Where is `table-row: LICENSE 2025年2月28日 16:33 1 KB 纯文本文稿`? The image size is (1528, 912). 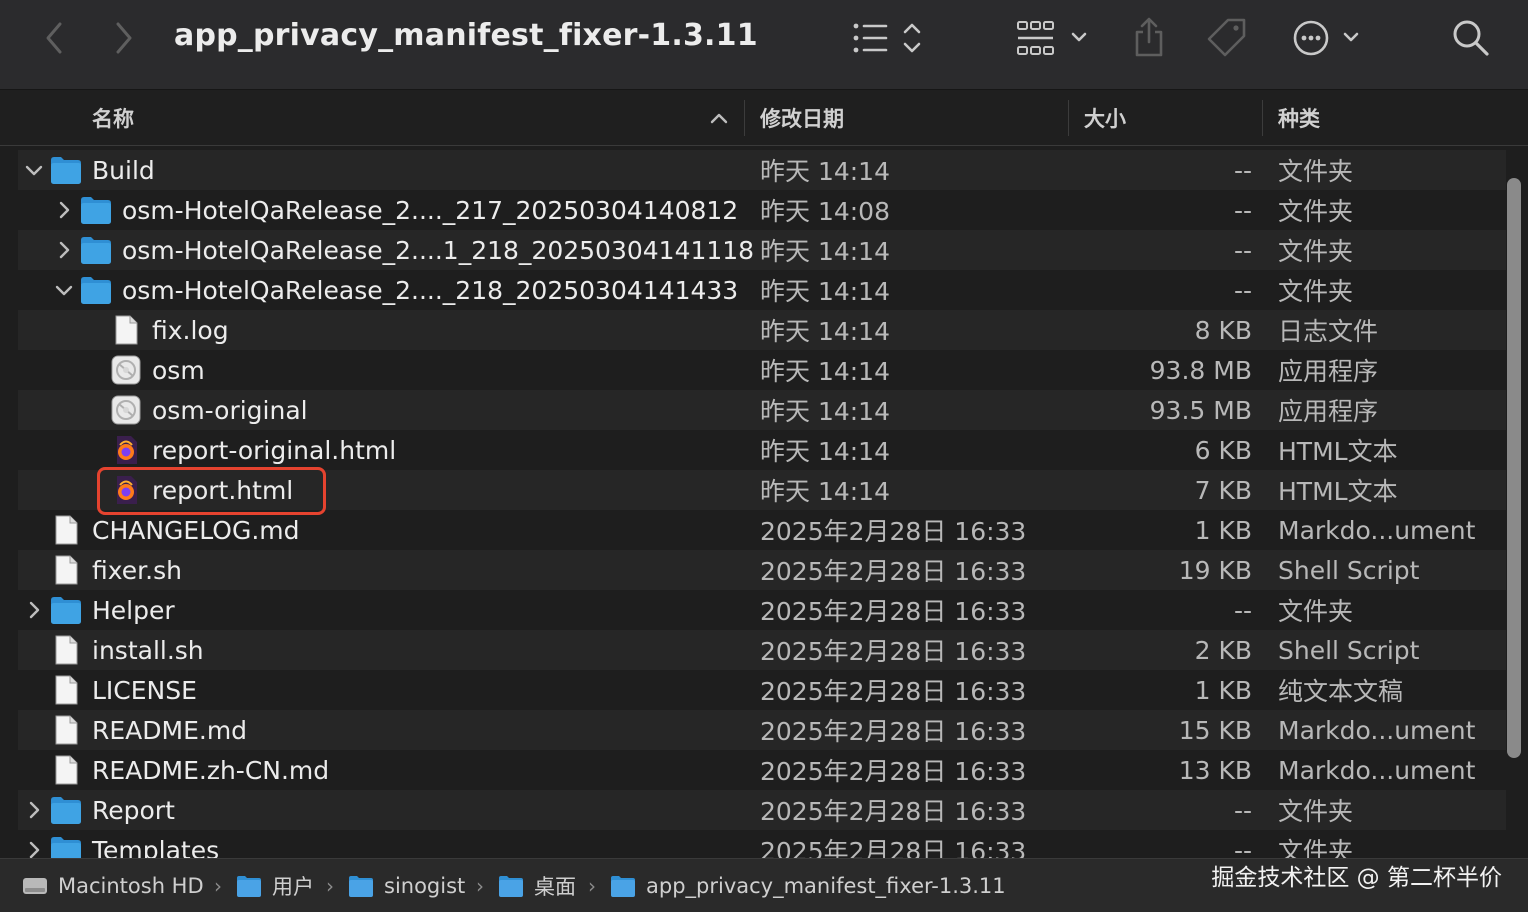
table-row: LICENSE 2025年2月28日 16:33 1 KB 纯文本文稿 is located at coordinates (762, 690).